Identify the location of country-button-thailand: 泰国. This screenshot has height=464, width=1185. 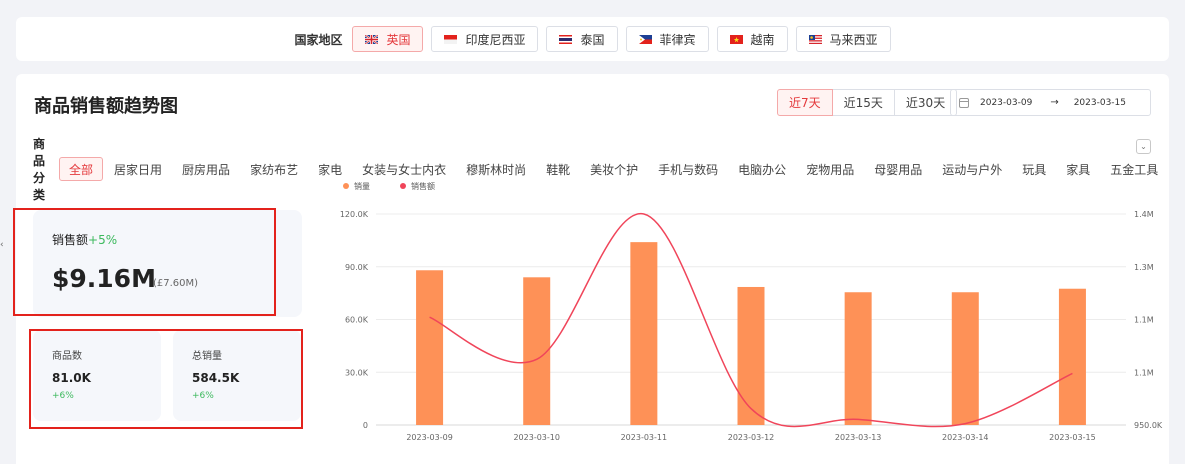
(582, 39).